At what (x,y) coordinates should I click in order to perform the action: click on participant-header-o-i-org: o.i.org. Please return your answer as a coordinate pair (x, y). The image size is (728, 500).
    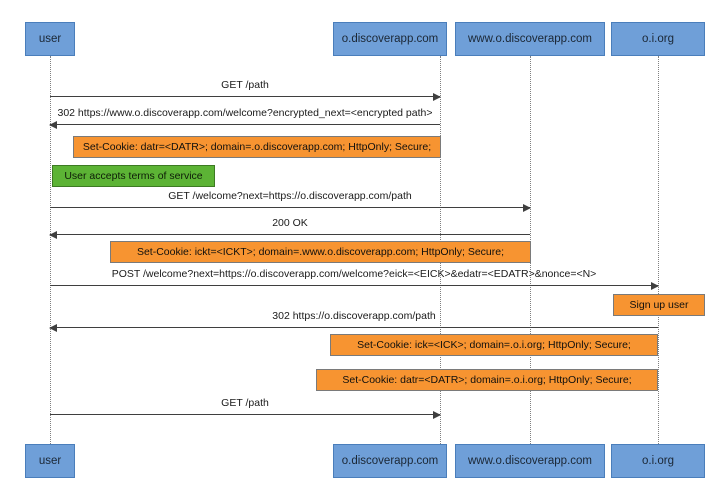
    Looking at the image, I should click on (658, 39).